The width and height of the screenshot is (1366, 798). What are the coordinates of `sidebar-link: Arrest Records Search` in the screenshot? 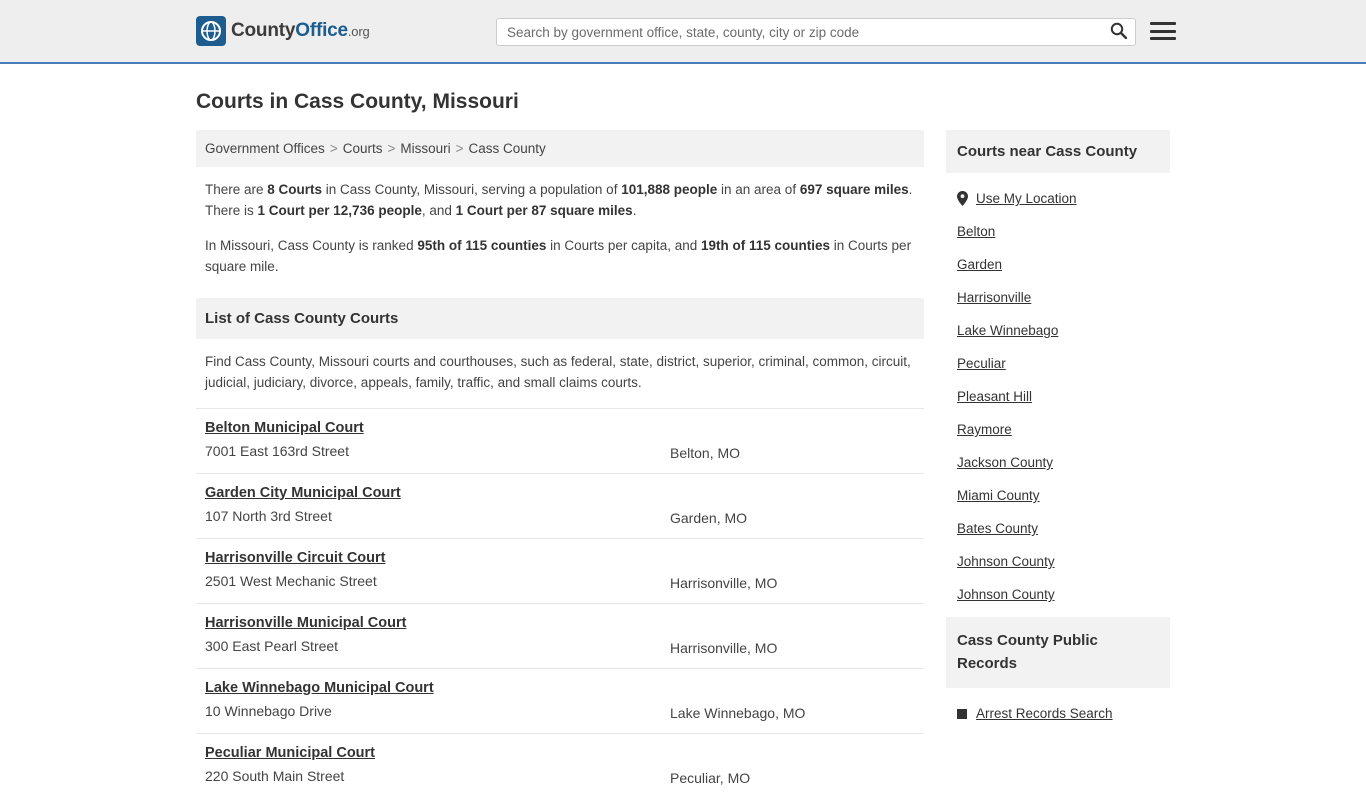 It's located at (1044, 713).